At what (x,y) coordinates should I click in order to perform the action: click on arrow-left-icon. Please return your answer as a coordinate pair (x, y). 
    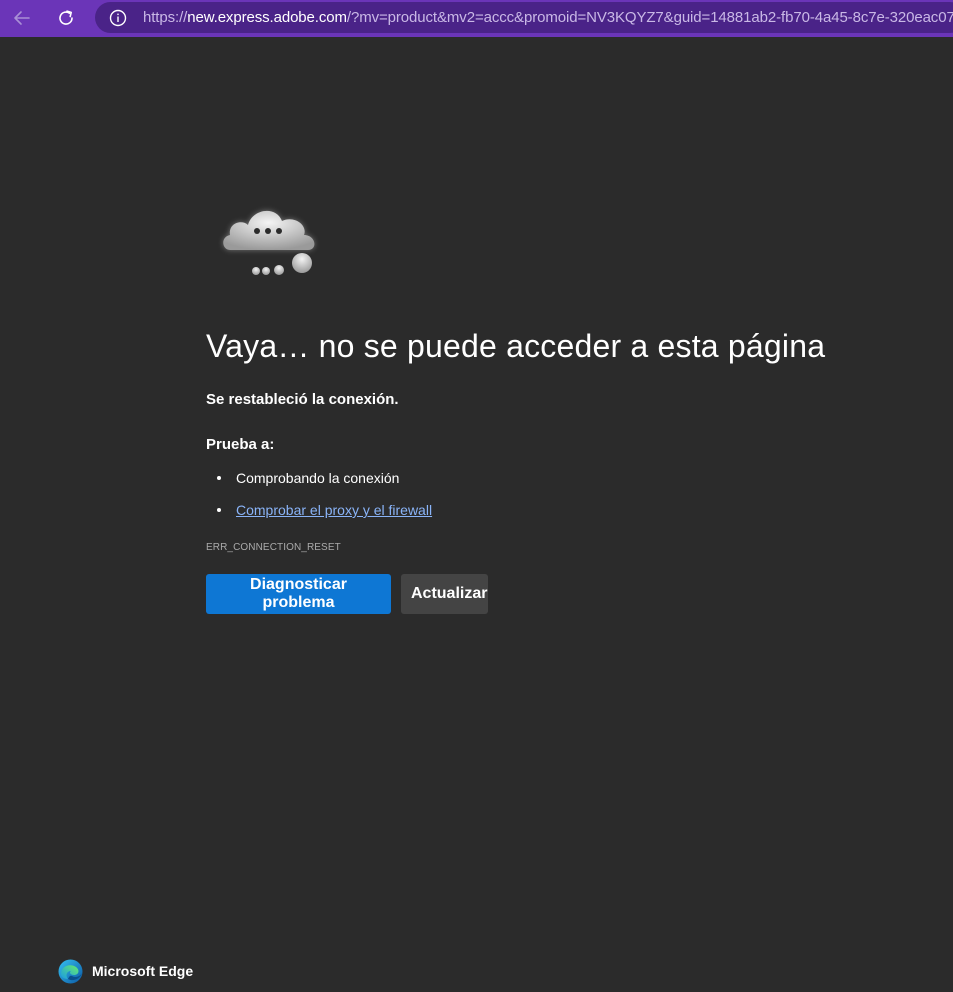
    Looking at the image, I should click on (22, 18).